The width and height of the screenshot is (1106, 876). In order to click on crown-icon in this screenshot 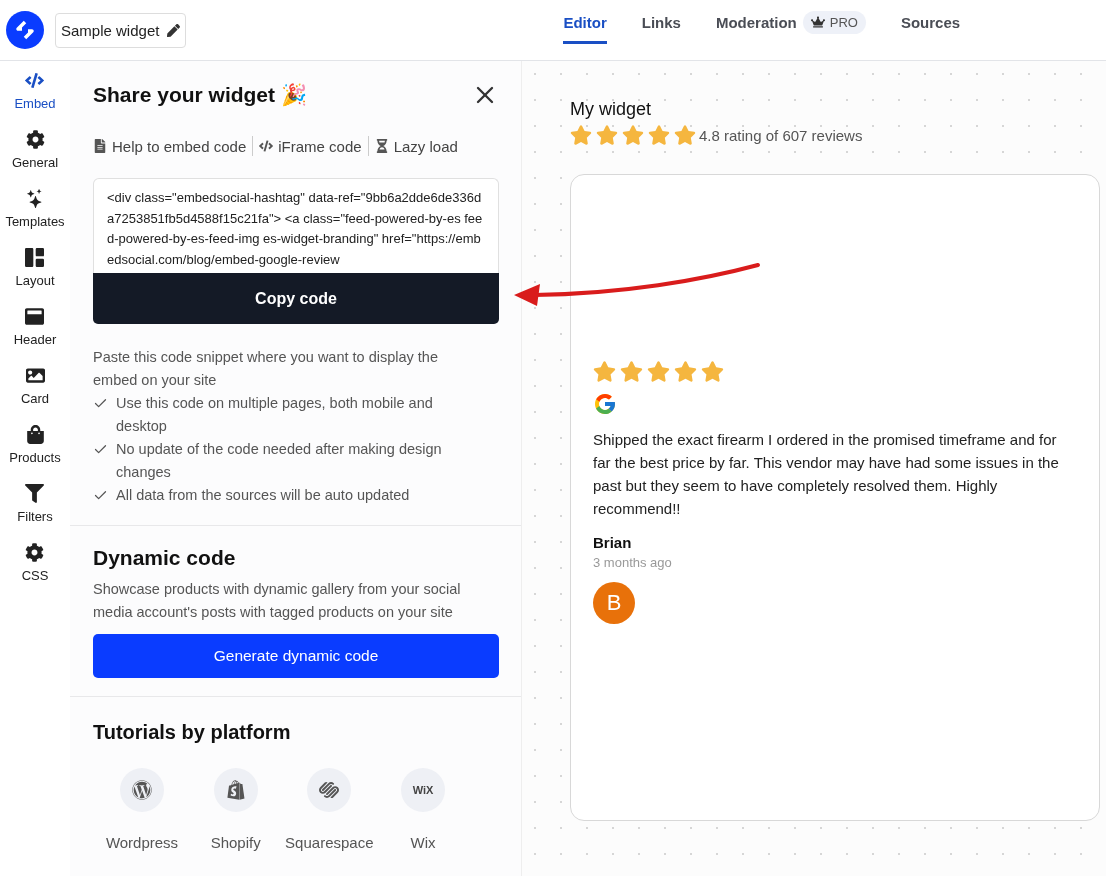, I will do `click(817, 22)`.